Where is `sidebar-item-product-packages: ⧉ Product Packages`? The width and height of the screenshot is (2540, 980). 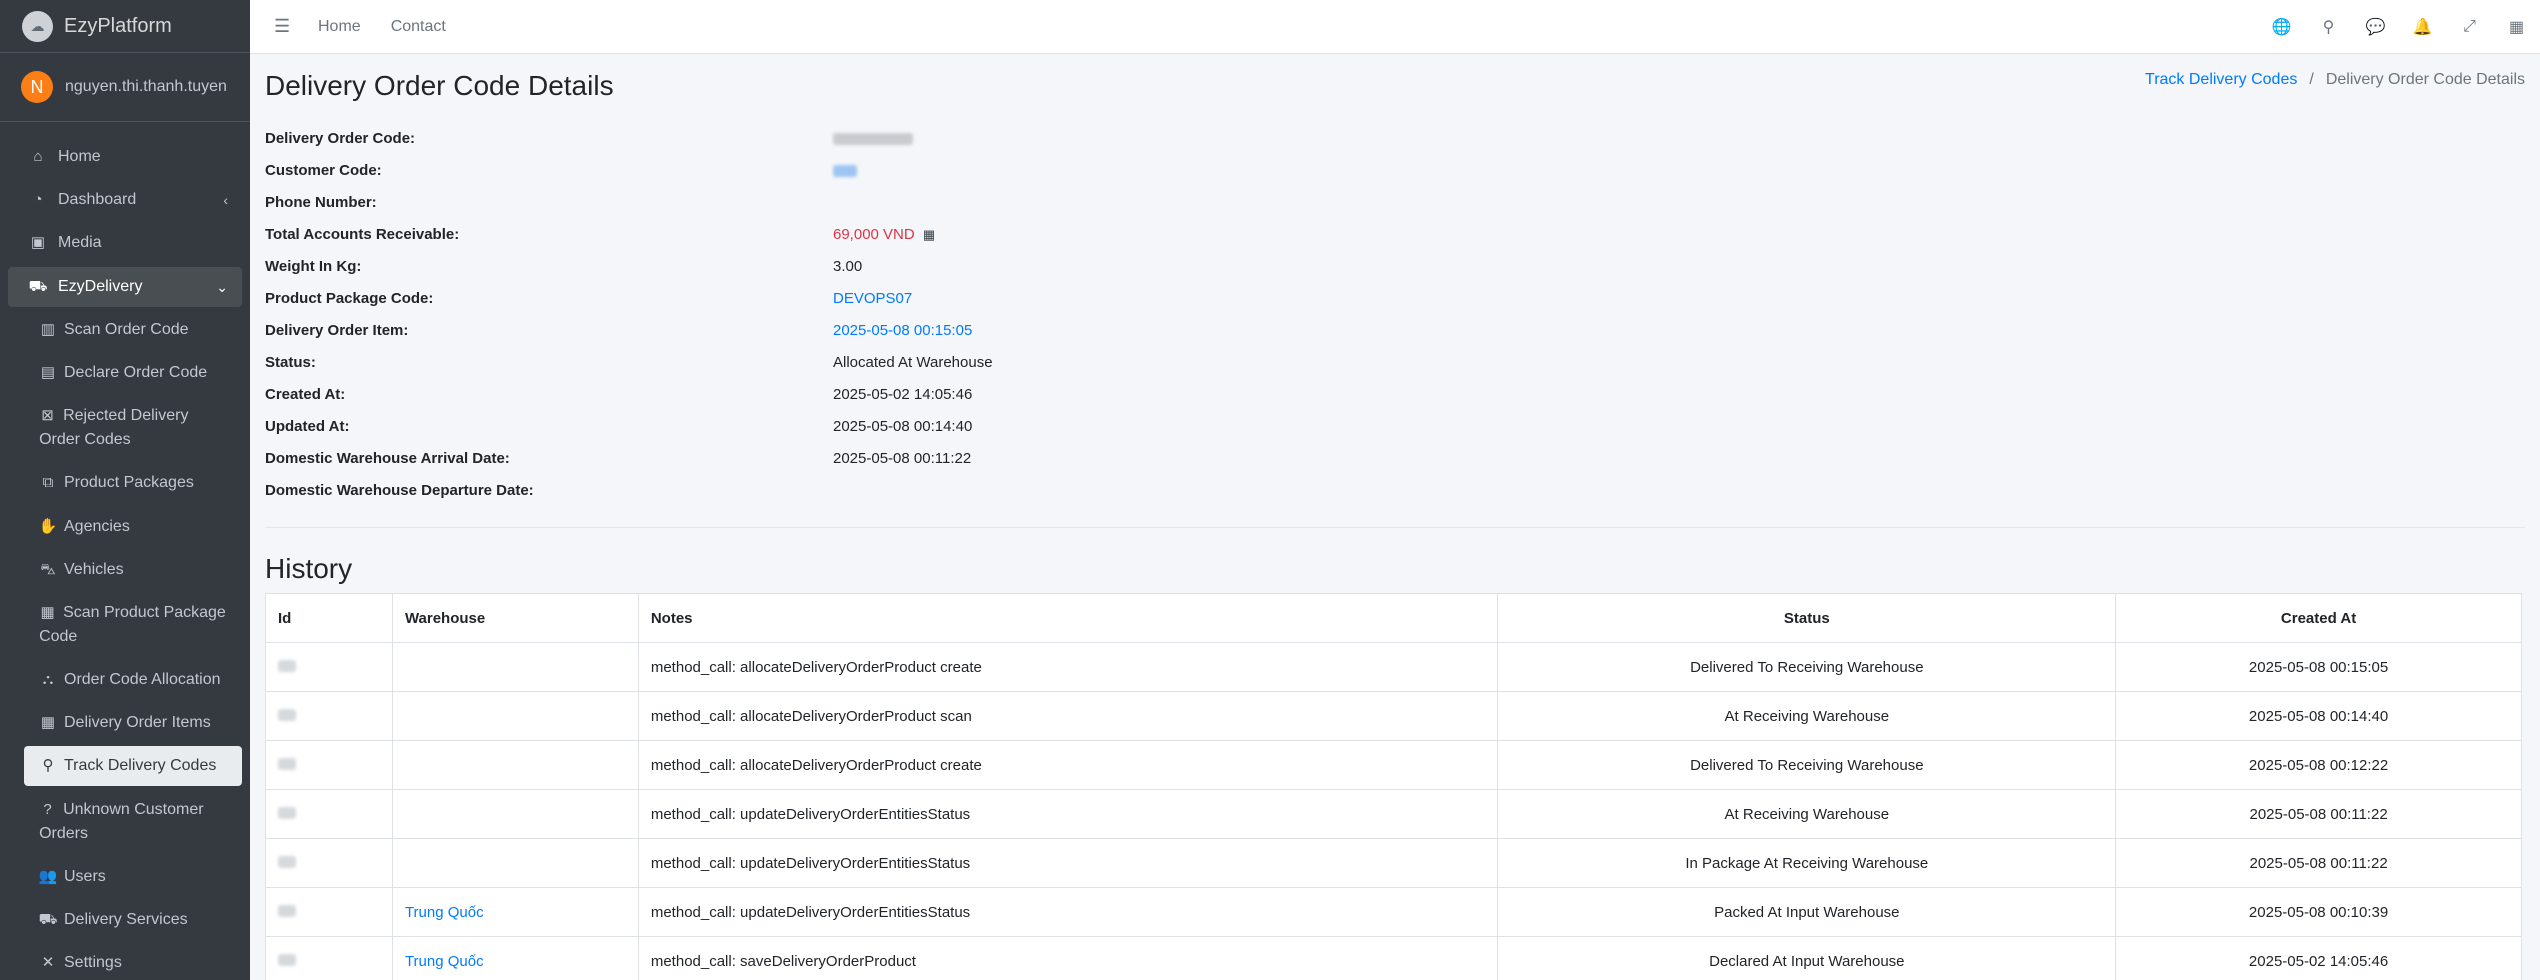
sidebar-item-product-packages: ⧉ Product Packages is located at coordinates (133, 483).